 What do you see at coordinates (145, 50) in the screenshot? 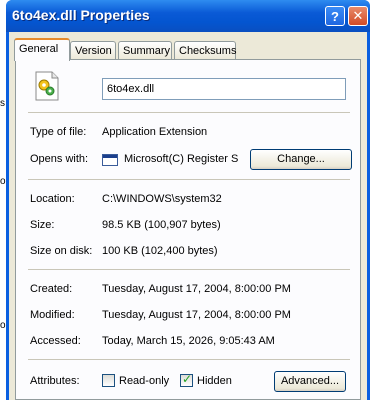
I see `tab-summary: Summary` at bounding box center [145, 50].